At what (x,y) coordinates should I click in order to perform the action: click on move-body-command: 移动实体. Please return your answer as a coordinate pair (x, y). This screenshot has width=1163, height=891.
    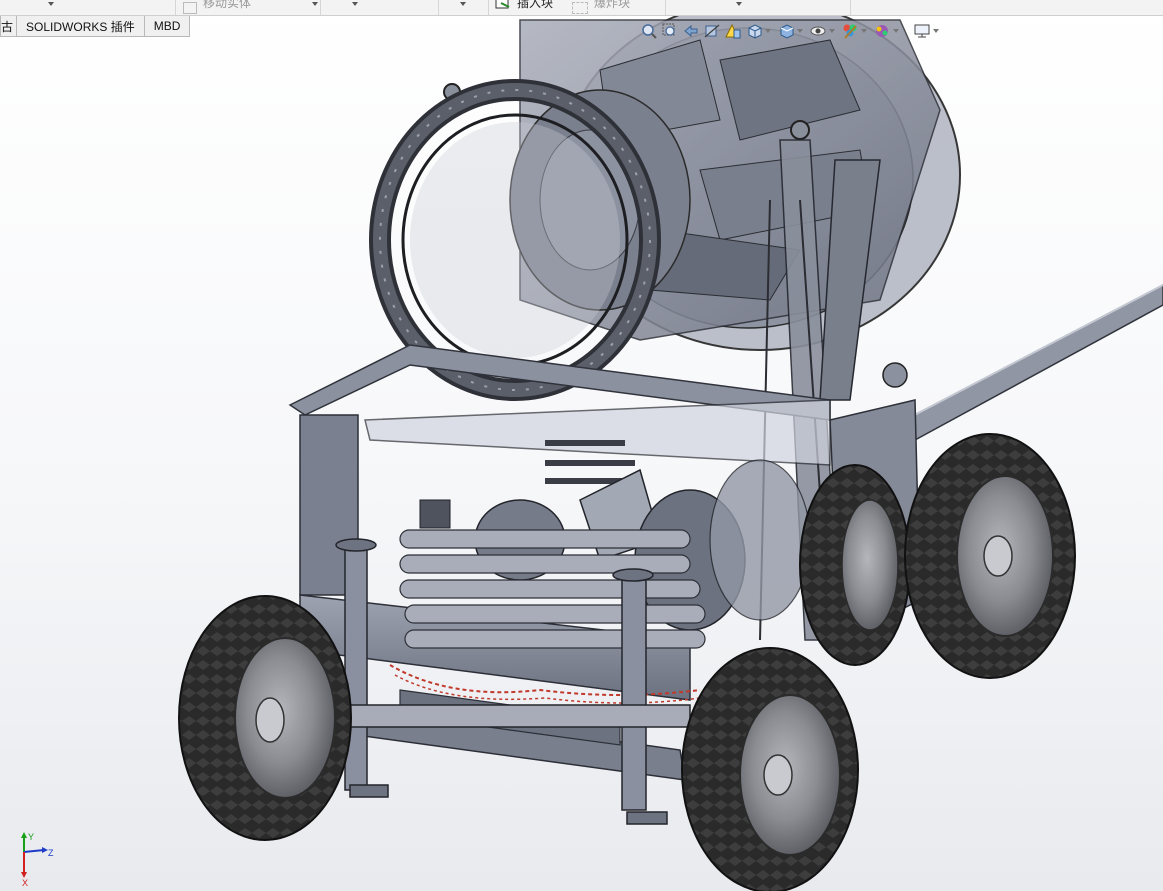
    Looking at the image, I should click on (217, 7).